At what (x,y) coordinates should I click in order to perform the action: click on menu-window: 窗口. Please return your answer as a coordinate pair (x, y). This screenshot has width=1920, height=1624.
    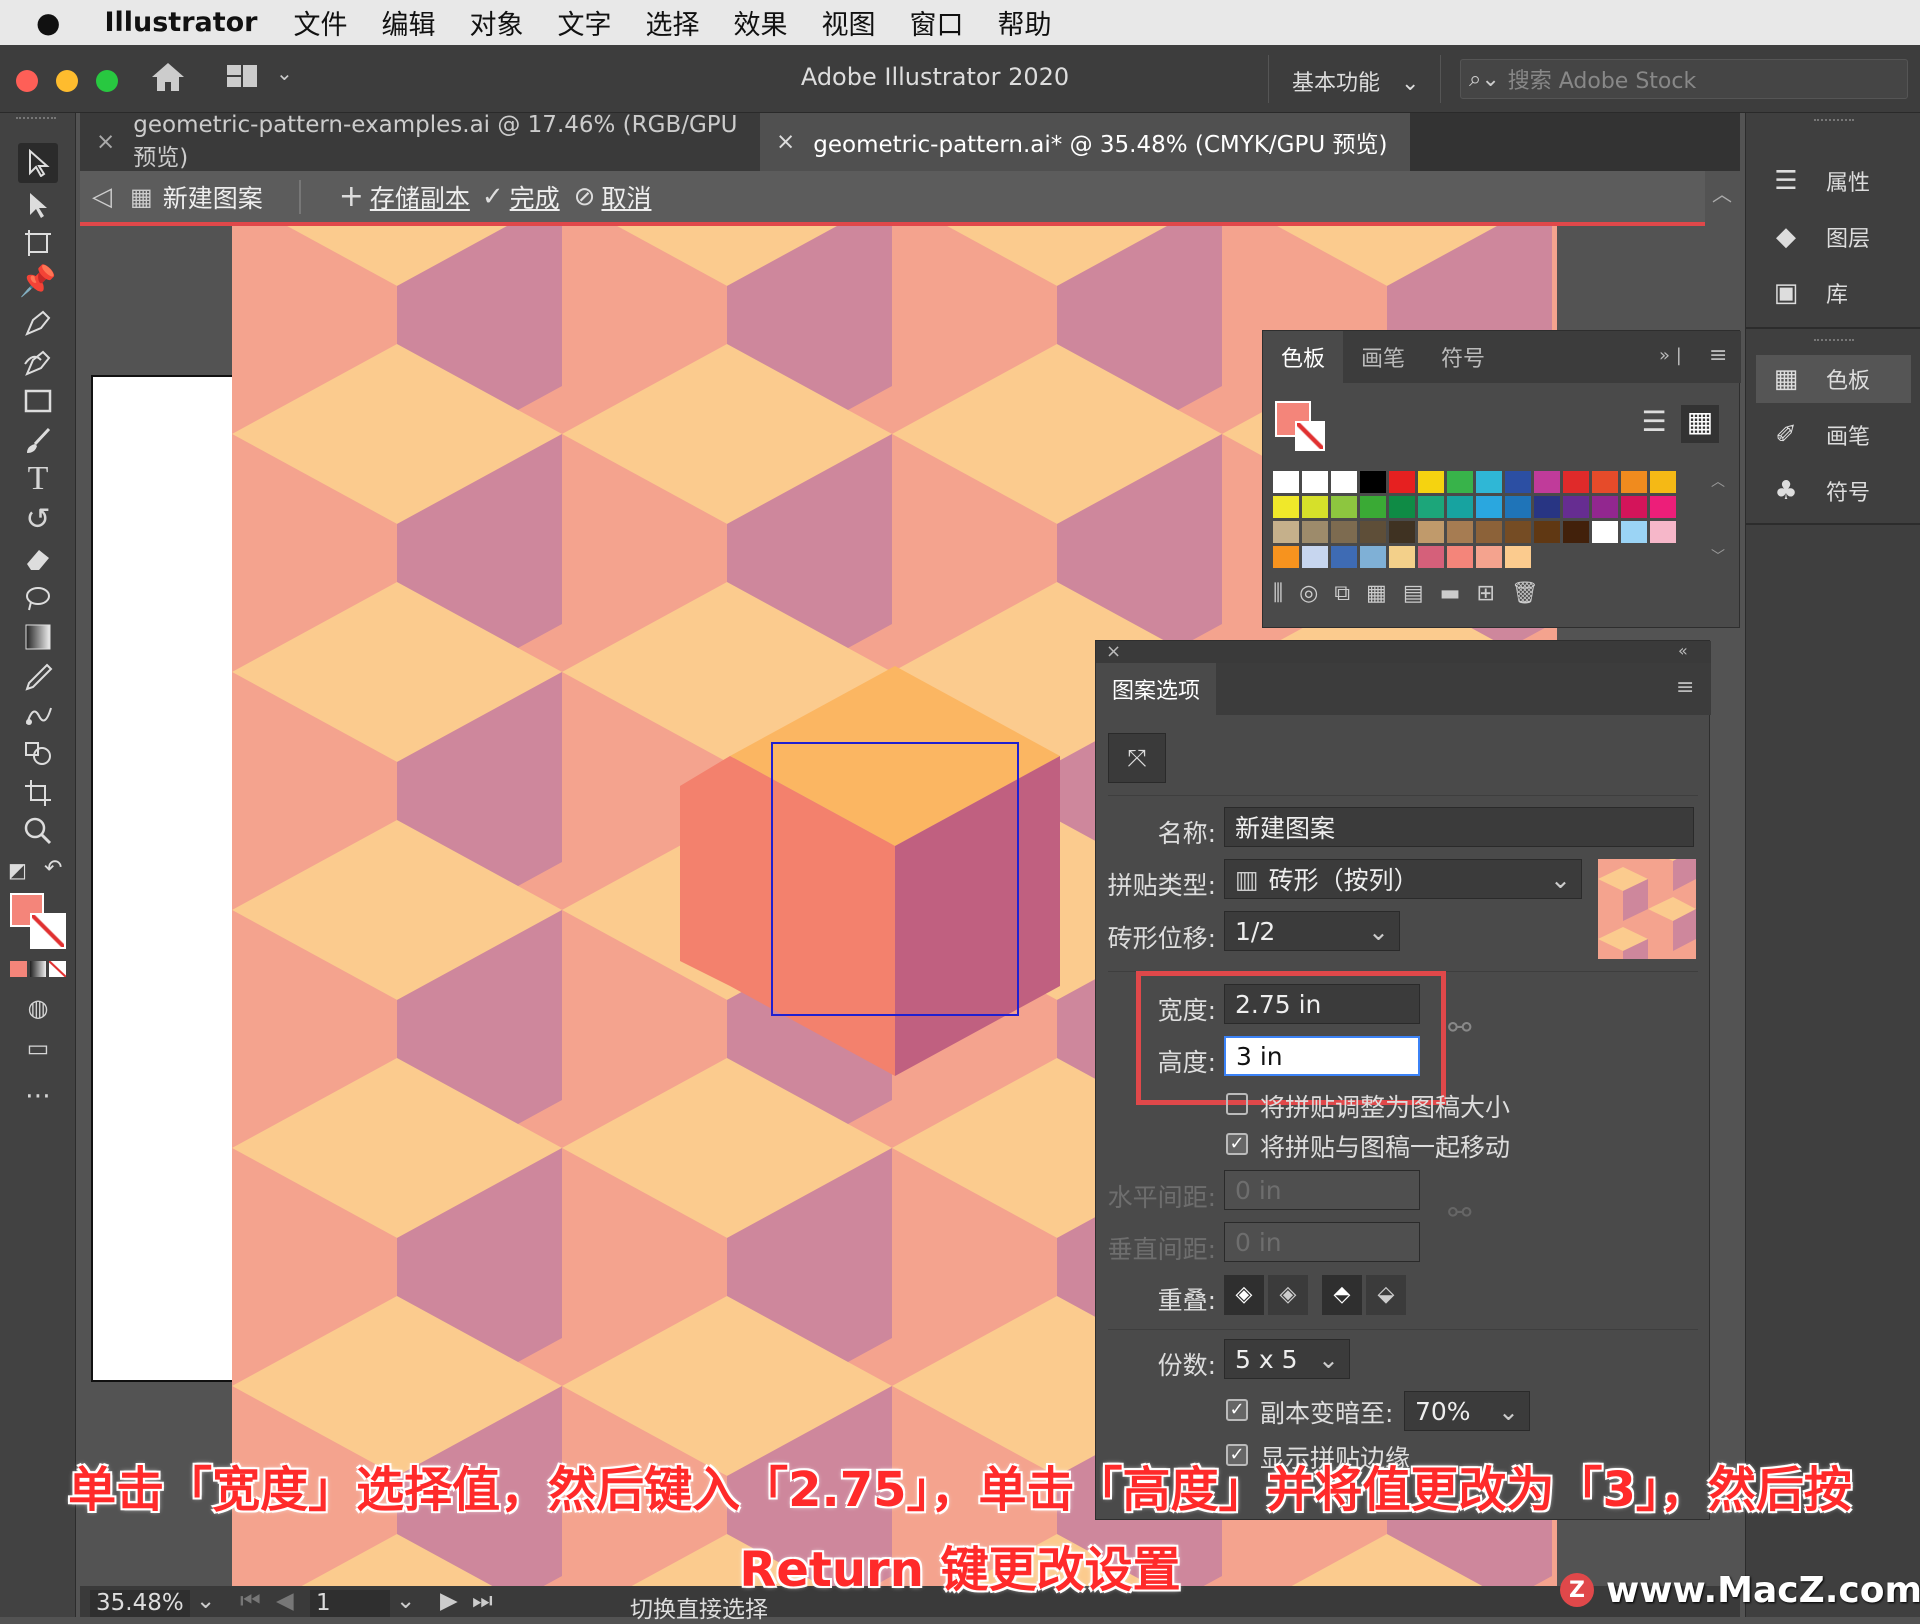
    Looking at the image, I should click on (937, 22).